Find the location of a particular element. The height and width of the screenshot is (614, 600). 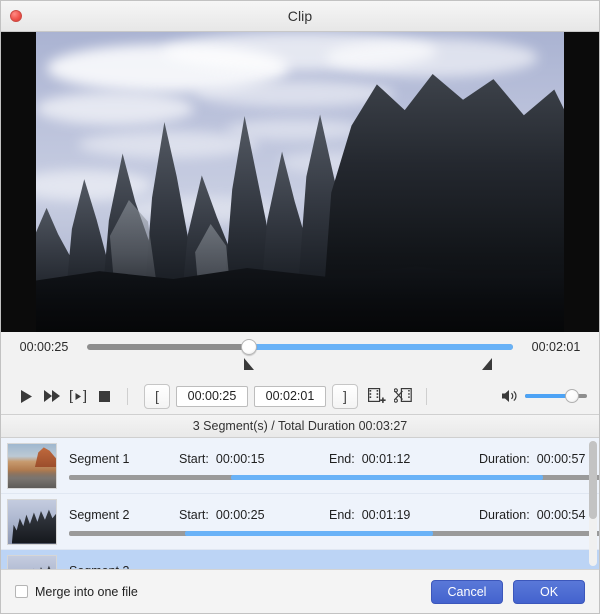

segment-end is located at coordinates (404, 567).